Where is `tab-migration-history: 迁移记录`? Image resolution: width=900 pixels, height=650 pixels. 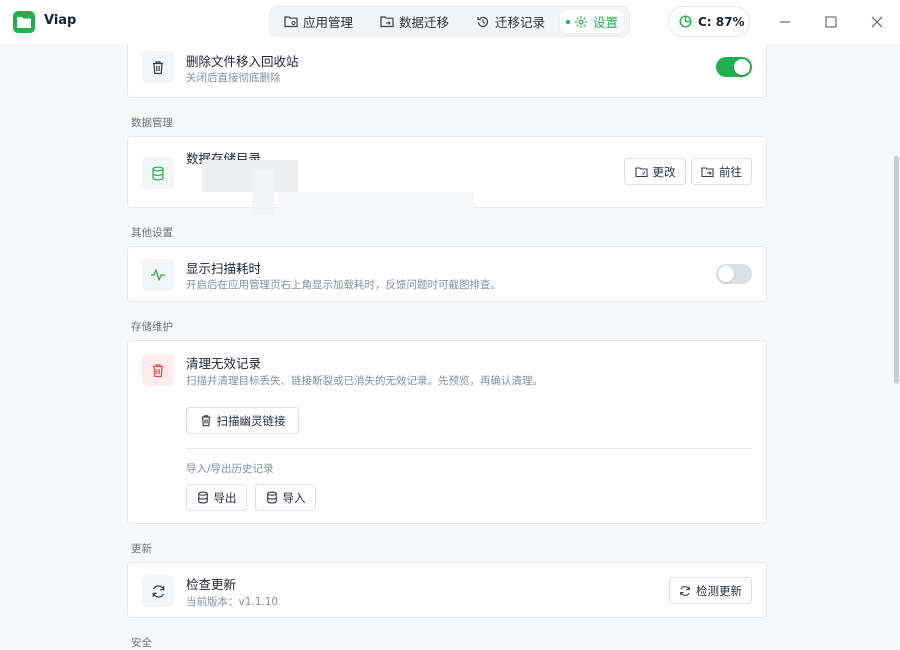
tab-migration-history: 迁移记录 is located at coordinates (510, 21).